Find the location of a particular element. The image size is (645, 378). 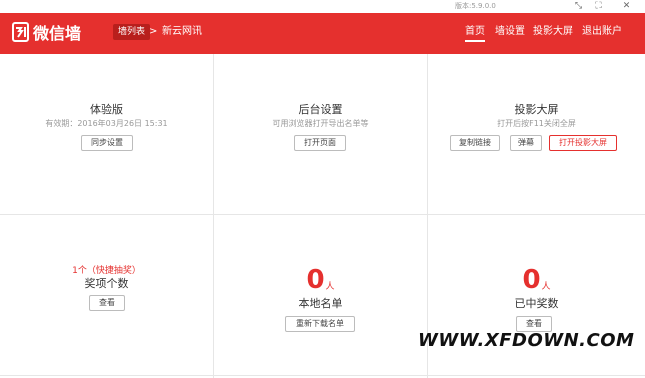

nav-wall-settings: 墙设置 is located at coordinates (510, 32).